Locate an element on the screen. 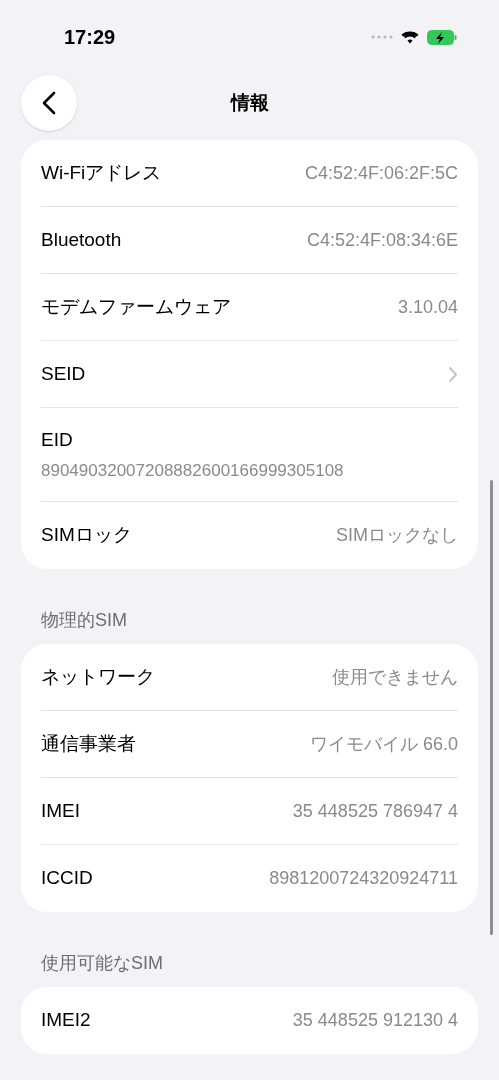 Image resolution: width=499 pixels, height=1080 pixels. status-time: 17:29 is located at coordinates (90, 37).